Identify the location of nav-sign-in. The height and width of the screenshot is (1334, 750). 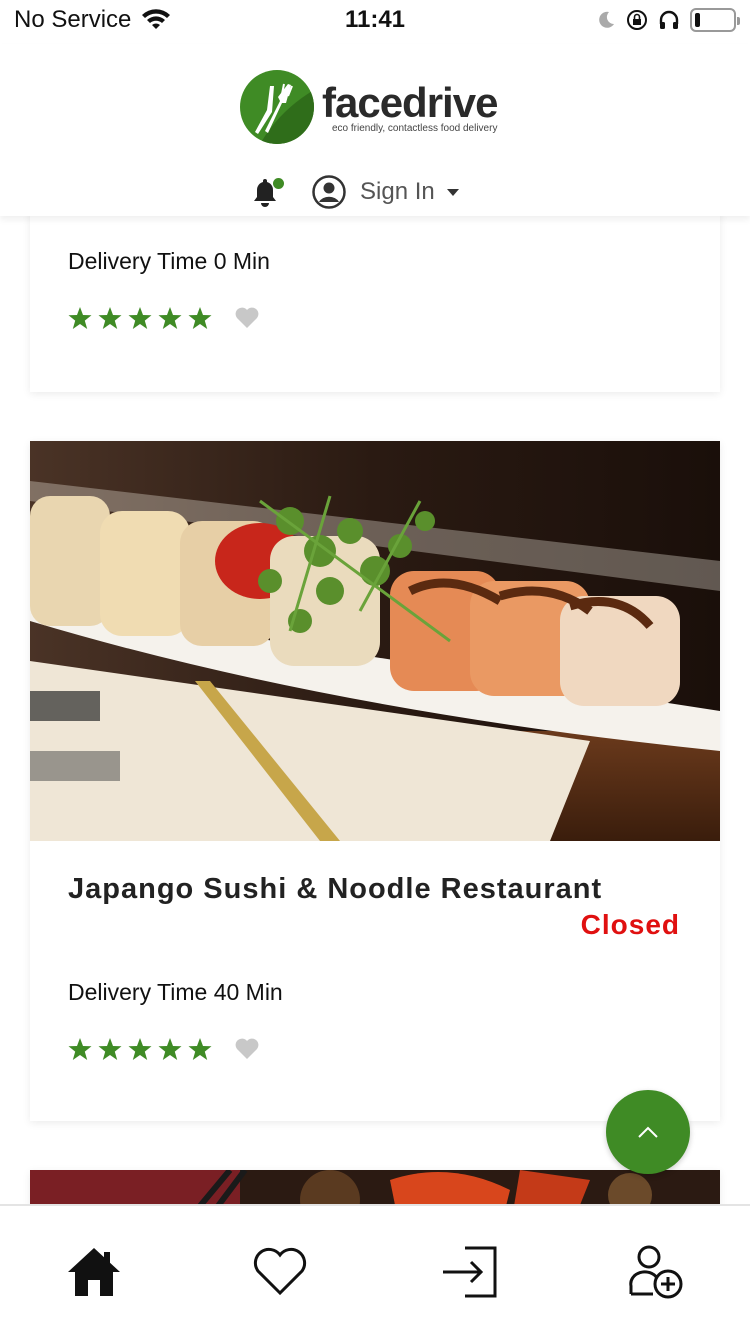
(470, 1272).